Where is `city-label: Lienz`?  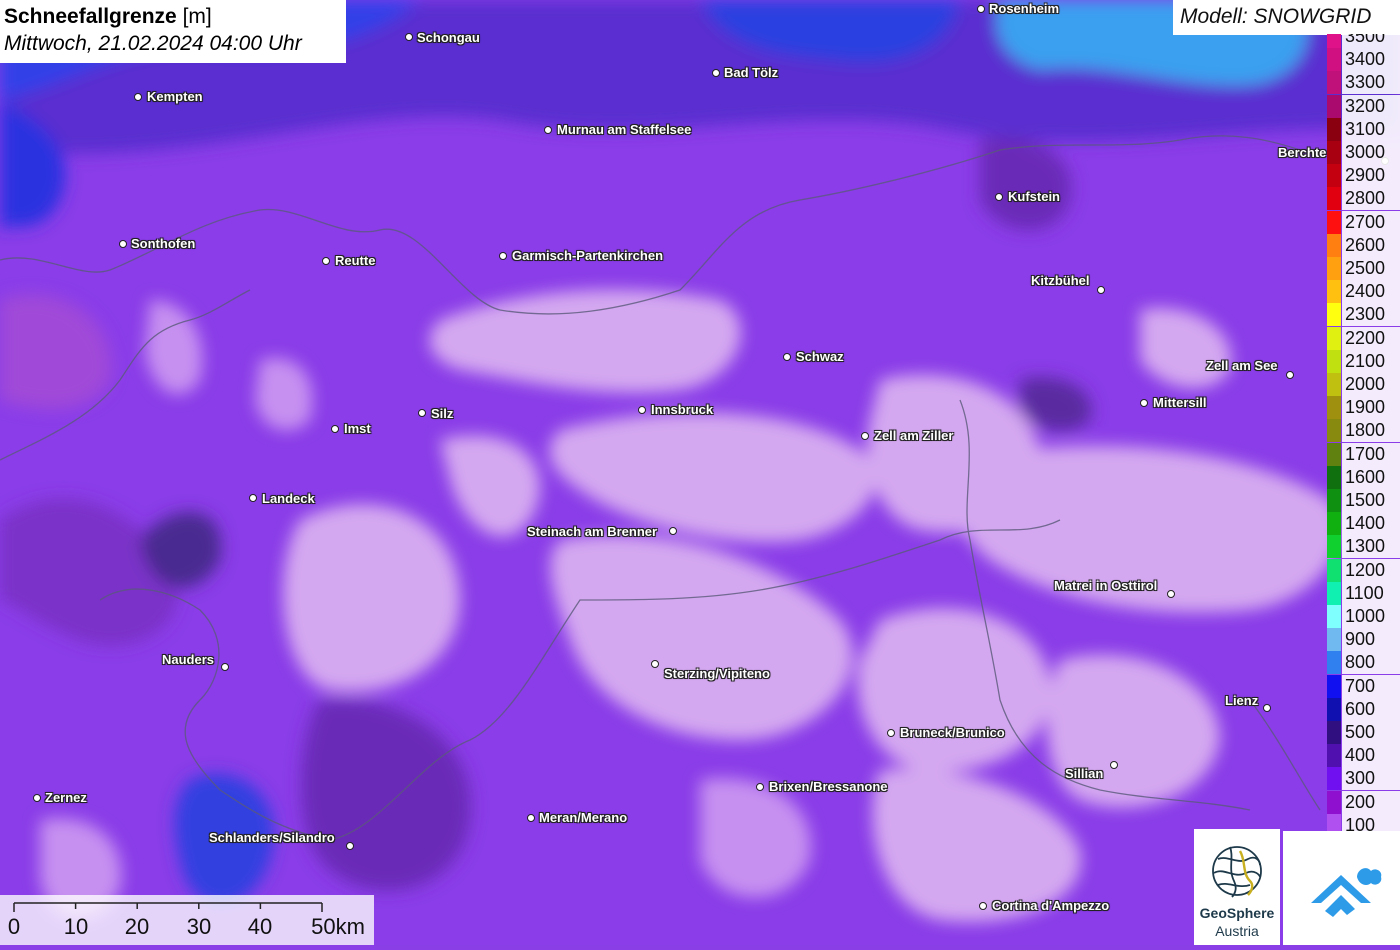 city-label: Lienz is located at coordinates (1242, 700).